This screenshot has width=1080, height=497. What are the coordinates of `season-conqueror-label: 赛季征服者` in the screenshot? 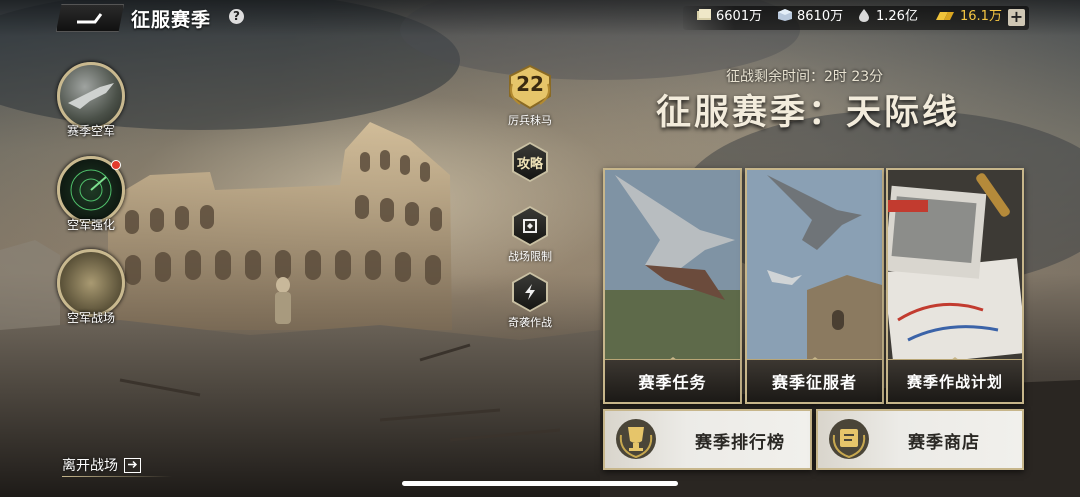 It's located at (814, 380).